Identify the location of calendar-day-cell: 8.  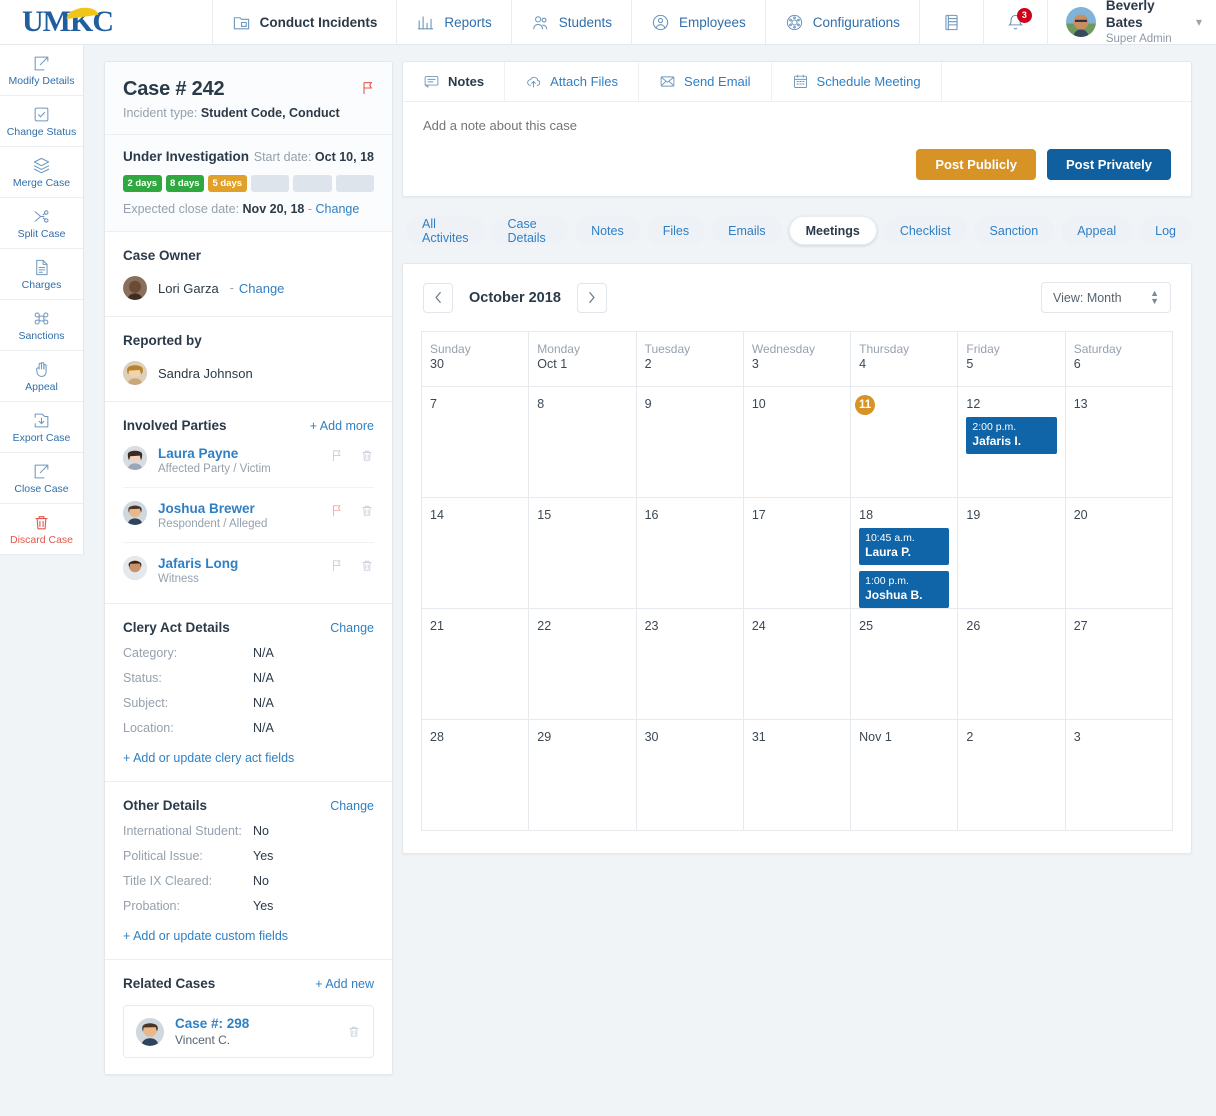
(582, 441).